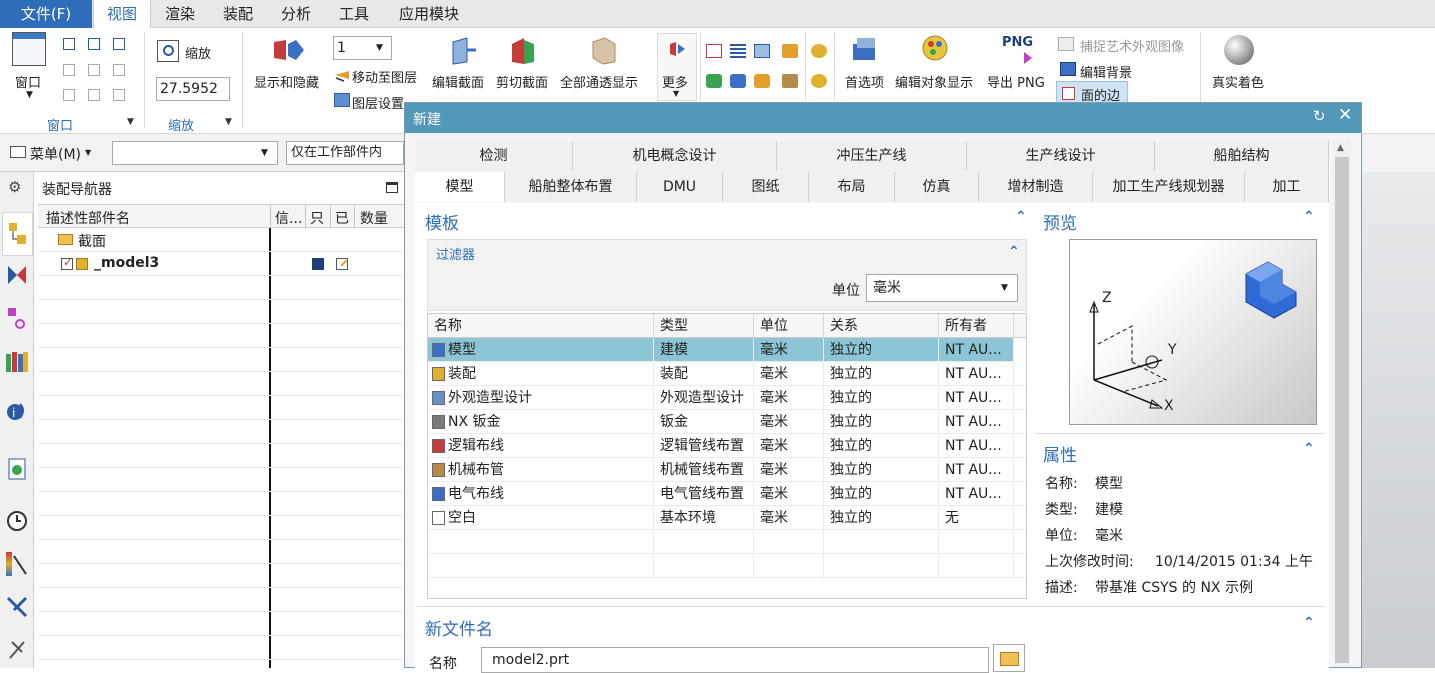 The width and height of the screenshot is (1435, 673). I want to click on tab-line-designer: 生产线设计, so click(1061, 156).